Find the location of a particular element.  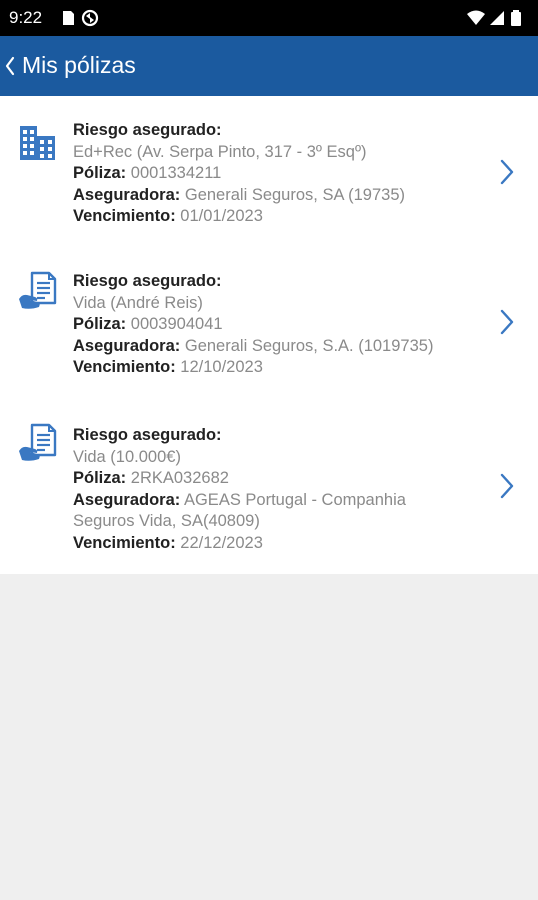

risk-value: Ed+Rec (Av. Serpa Pinto, 317 - 3º Esqº) is located at coordinates (220, 151).